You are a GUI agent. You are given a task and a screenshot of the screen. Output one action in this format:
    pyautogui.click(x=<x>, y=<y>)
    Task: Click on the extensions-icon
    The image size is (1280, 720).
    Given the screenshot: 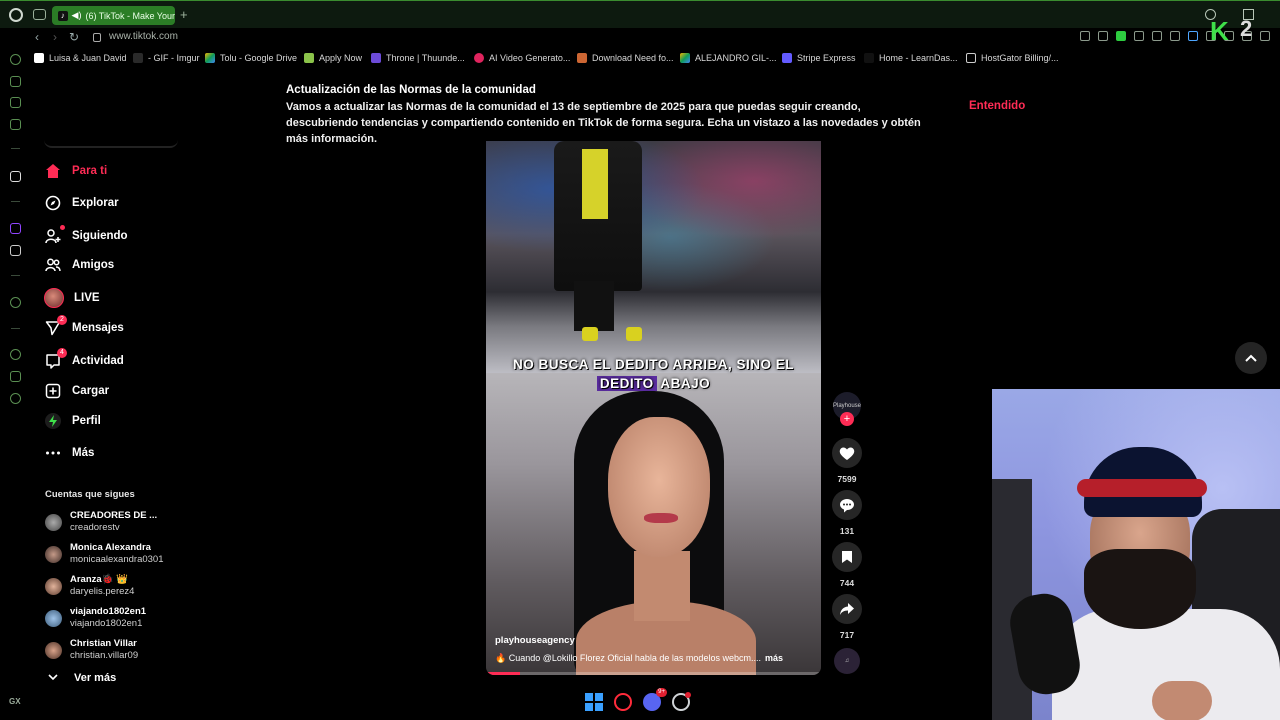 What is the action you would take?
    pyautogui.click(x=15, y=376)
    